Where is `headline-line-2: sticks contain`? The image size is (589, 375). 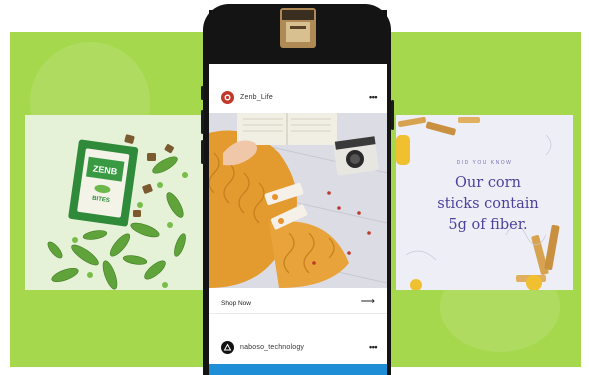
headline-line-2: sticks contain is located at coordinates (488, 204).